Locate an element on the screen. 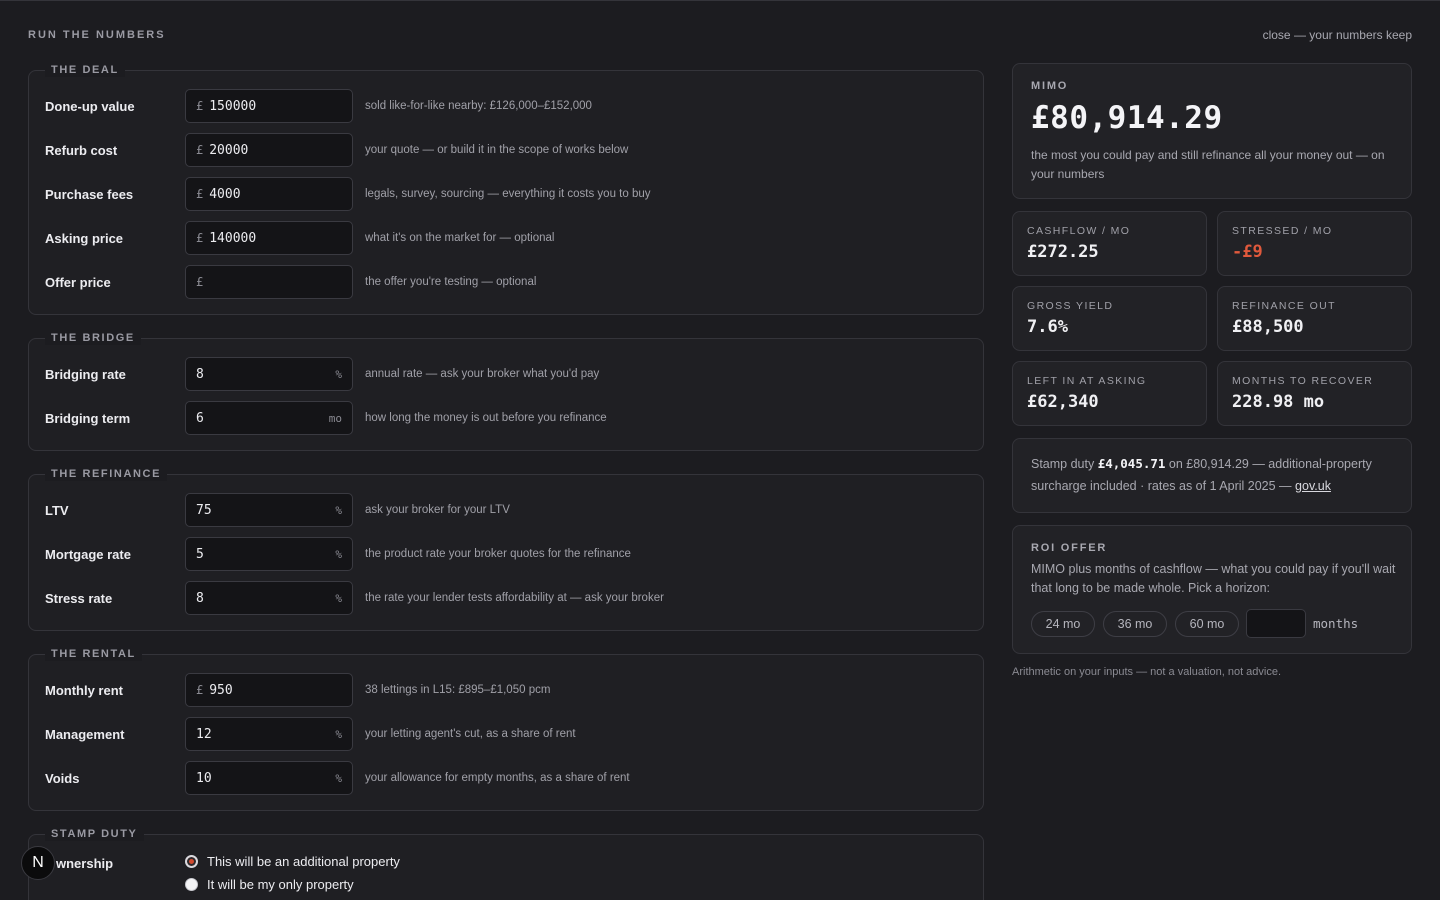  input-value: 75 is located at coordinates (204, 510).